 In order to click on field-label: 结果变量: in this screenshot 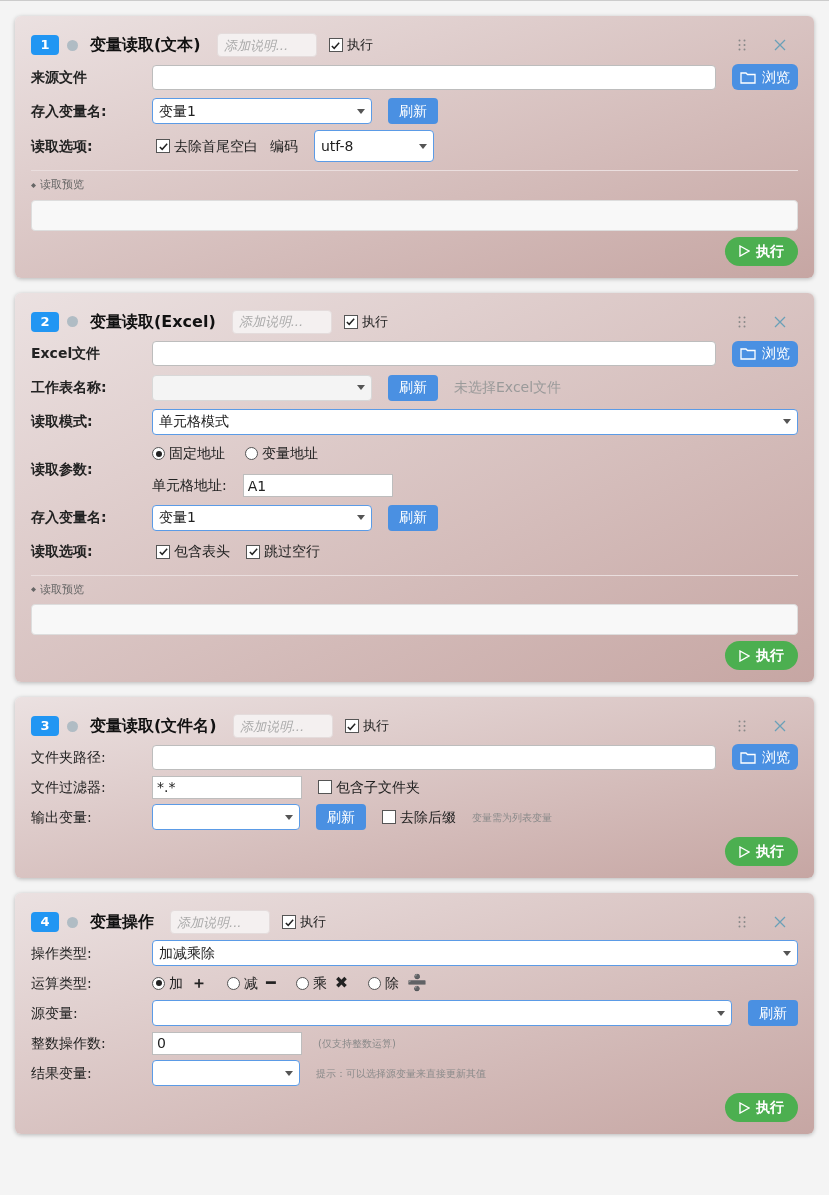, I will do `click(62, 1073)`.